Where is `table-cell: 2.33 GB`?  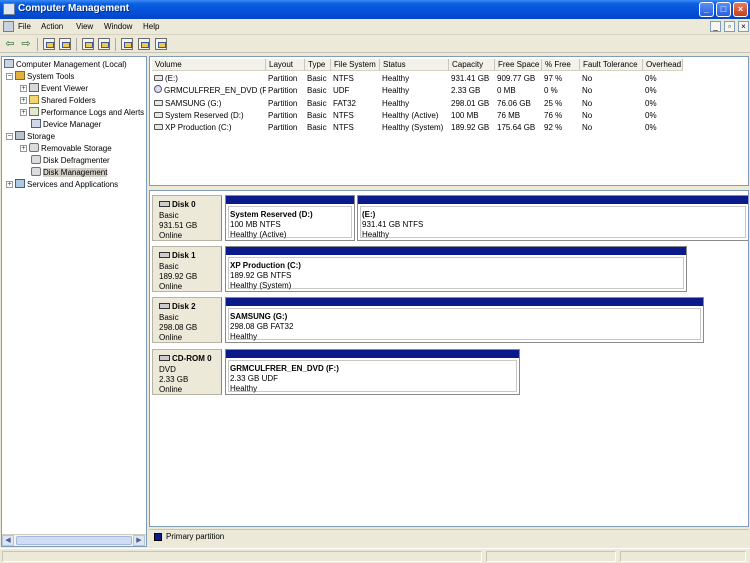
table-cell: 2.33 GB is located at coordinates (466, 91).